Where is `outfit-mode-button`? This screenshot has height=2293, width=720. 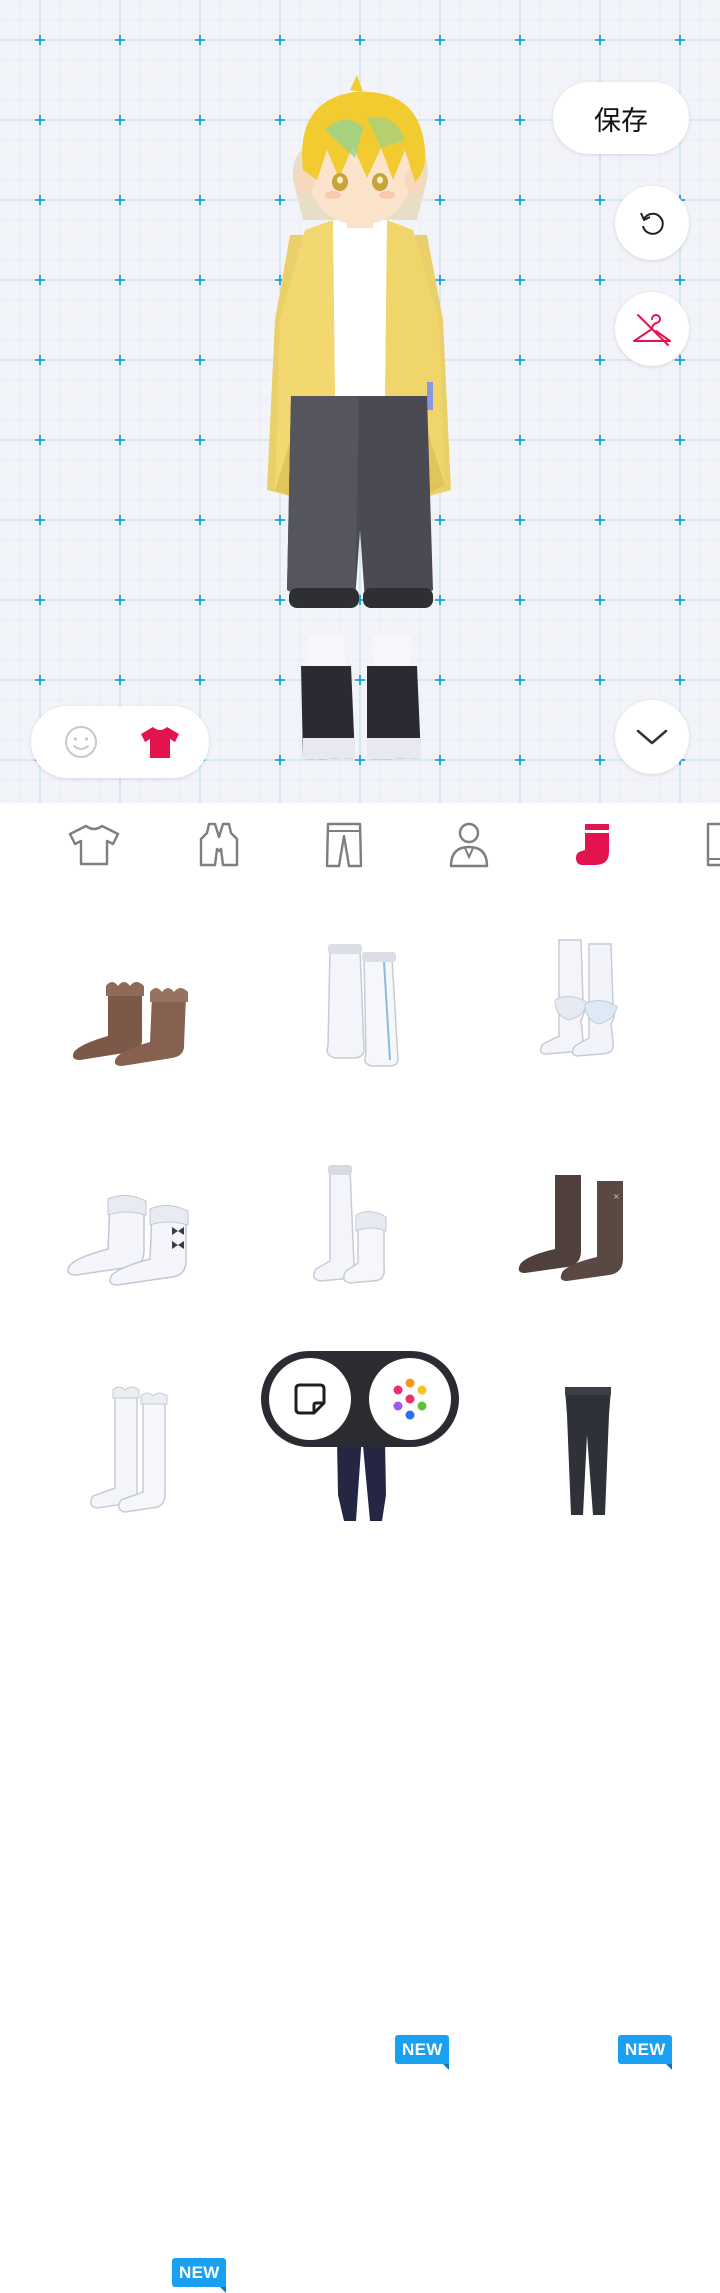 outfit-mode-button is located at coordinates (160, 742).